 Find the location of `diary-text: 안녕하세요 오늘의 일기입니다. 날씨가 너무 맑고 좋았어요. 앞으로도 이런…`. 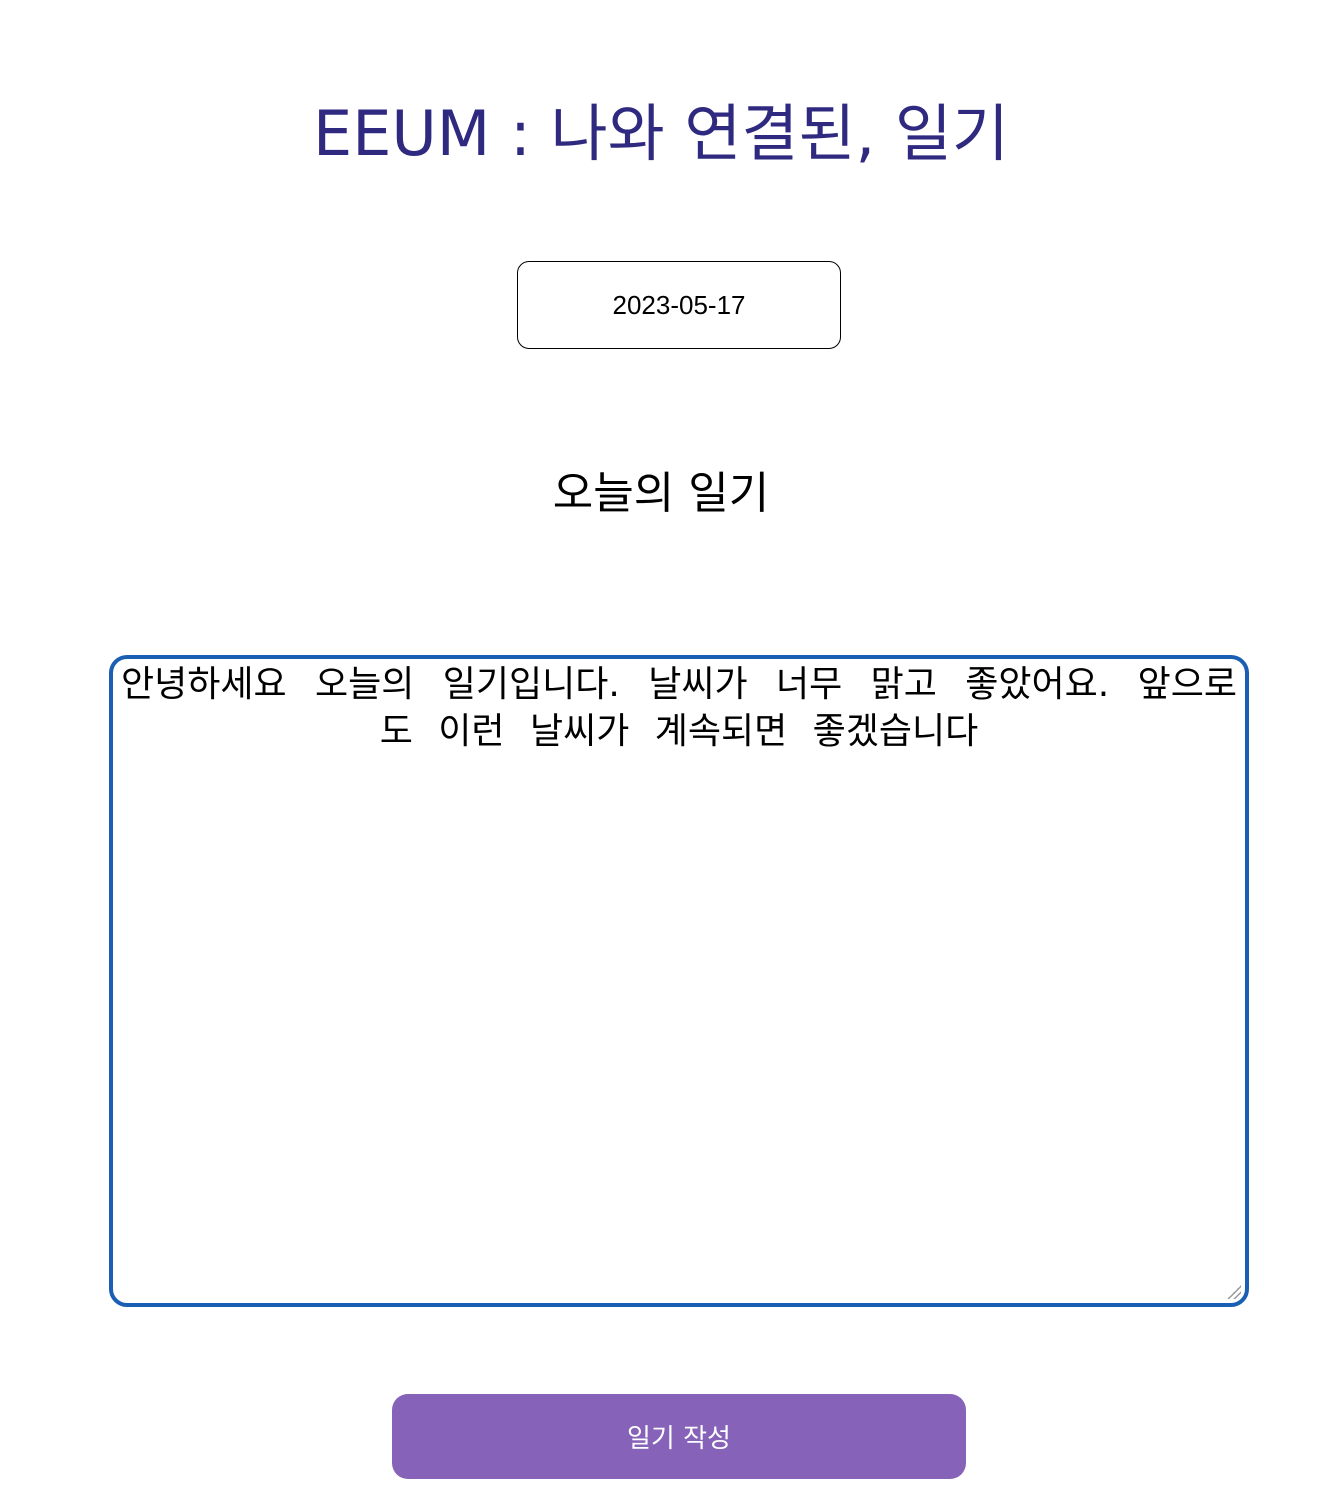

diary-text: 안녕하세요 오늘의 일기입니다. 날씨가 너무 맑고 좋았어요. 앞으로도 이런… is located at coordinates (679, 708).